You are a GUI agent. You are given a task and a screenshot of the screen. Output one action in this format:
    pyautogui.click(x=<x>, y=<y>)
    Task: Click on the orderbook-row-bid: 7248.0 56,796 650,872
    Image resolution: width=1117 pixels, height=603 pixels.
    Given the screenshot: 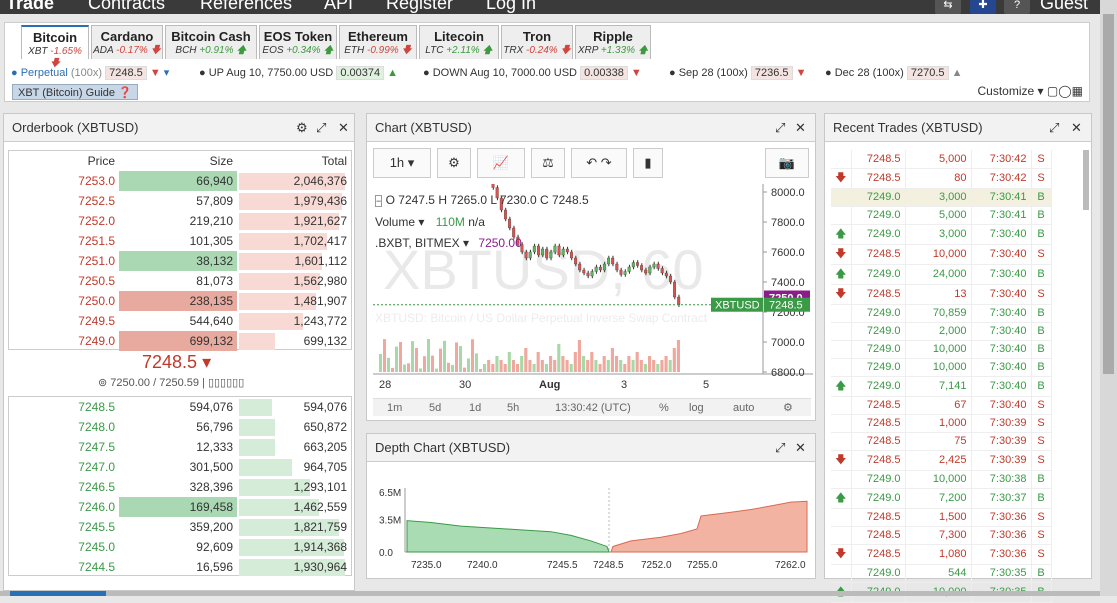 What is the action you would take?
    pyautogui.click(x=180, y=427)
    